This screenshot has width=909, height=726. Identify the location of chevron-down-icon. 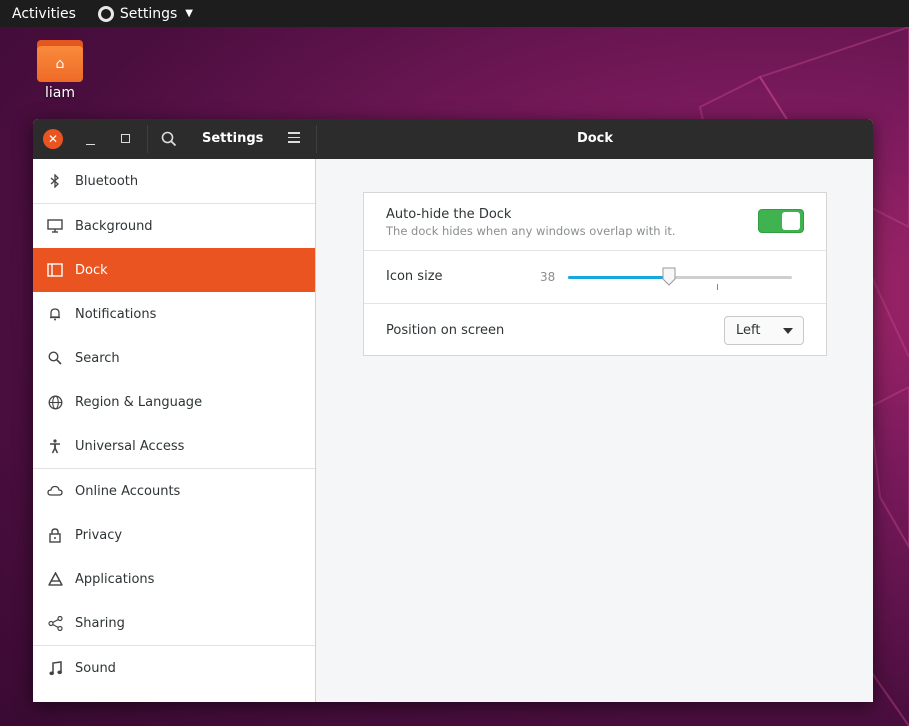
(788, 331).